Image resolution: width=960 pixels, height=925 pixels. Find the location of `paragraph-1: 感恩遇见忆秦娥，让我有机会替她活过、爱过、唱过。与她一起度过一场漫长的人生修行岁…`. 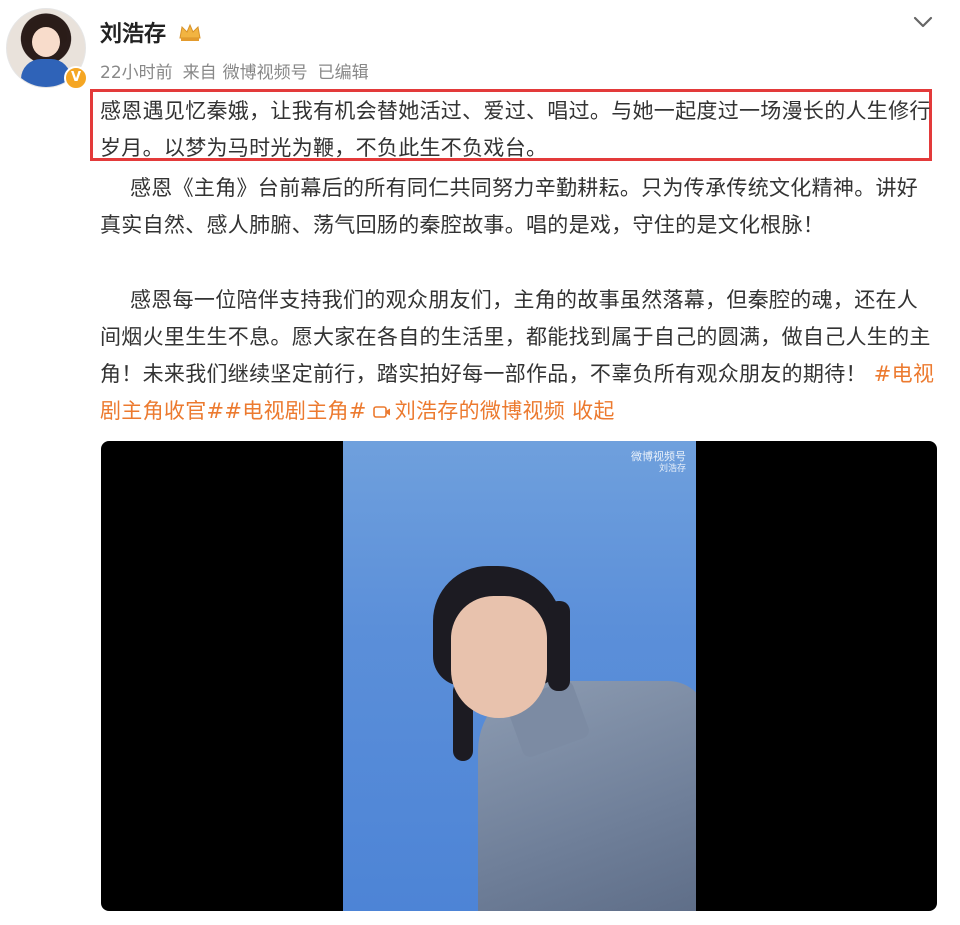

paragraph-1: 感恩遇见忆秦娥，让我有机会替她活过、爱过、唱过。与她一起度过一场漫长的人生修行岁… is located at coordinates (515, 129).